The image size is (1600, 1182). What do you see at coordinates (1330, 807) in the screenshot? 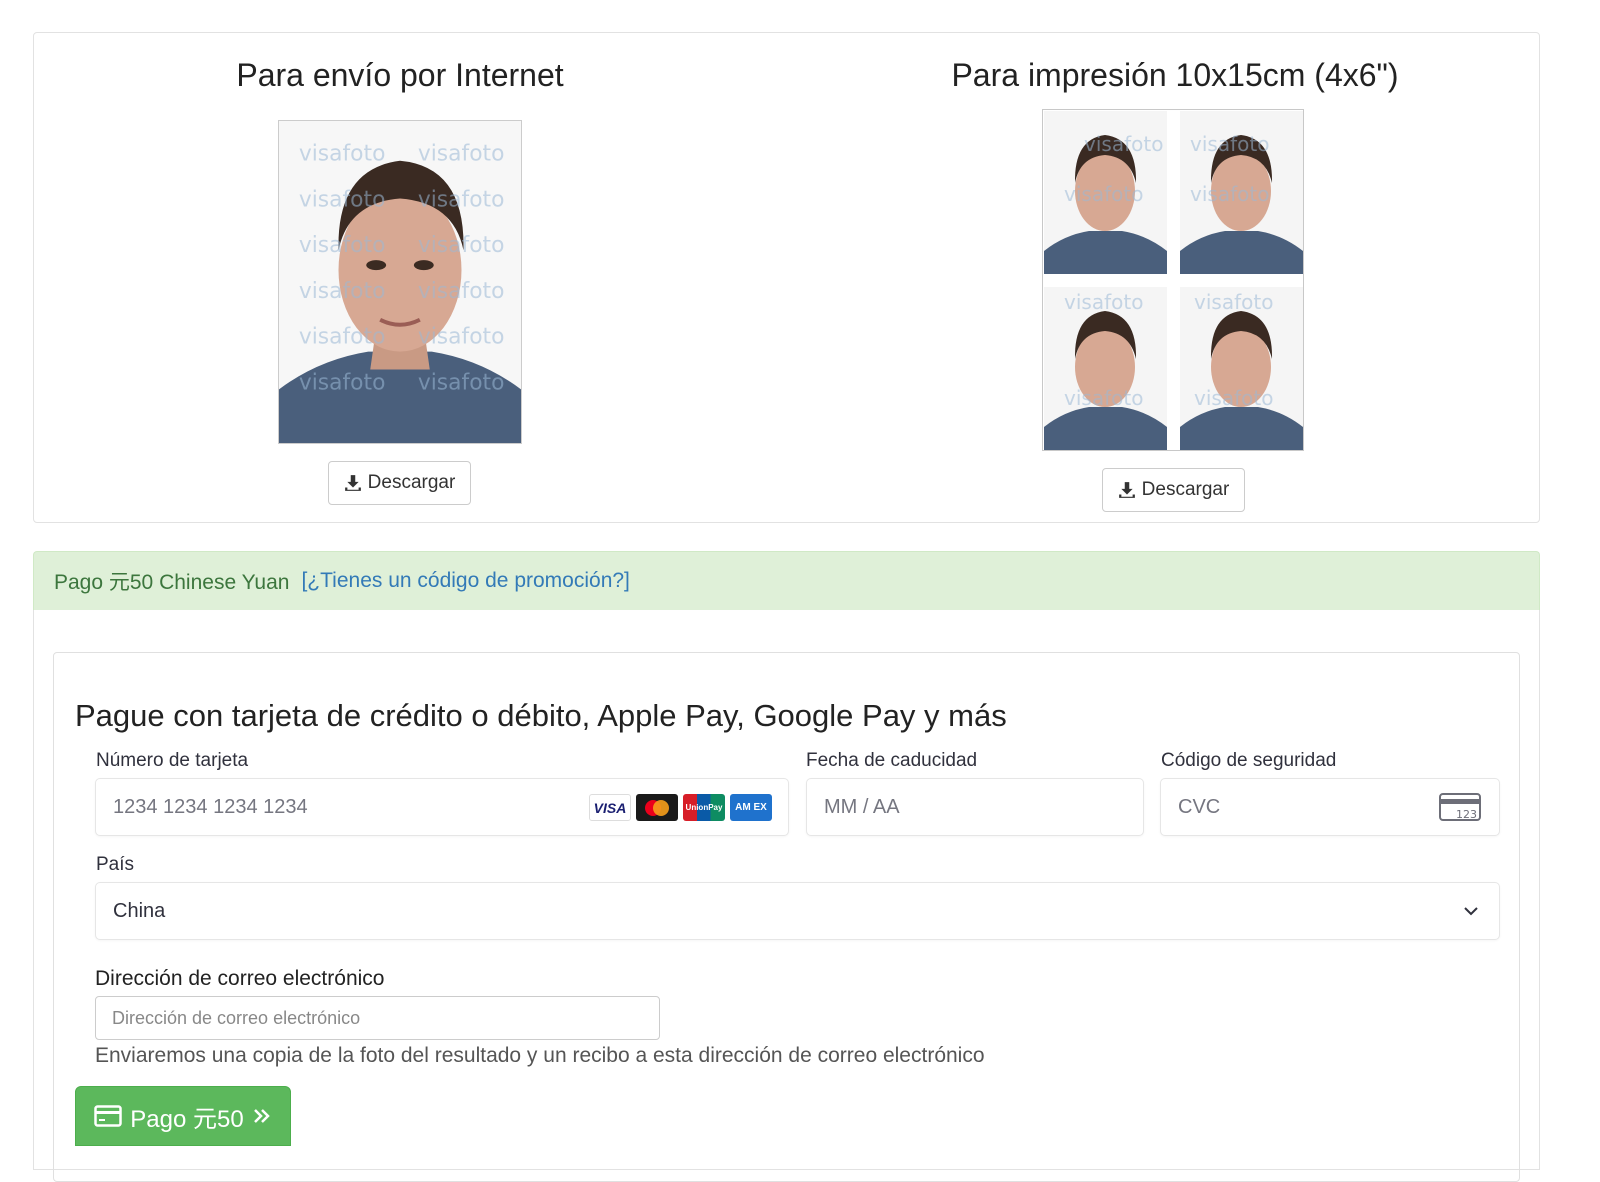
I see `cvc-field: CVC 123` at bounding box center [1330, 807].